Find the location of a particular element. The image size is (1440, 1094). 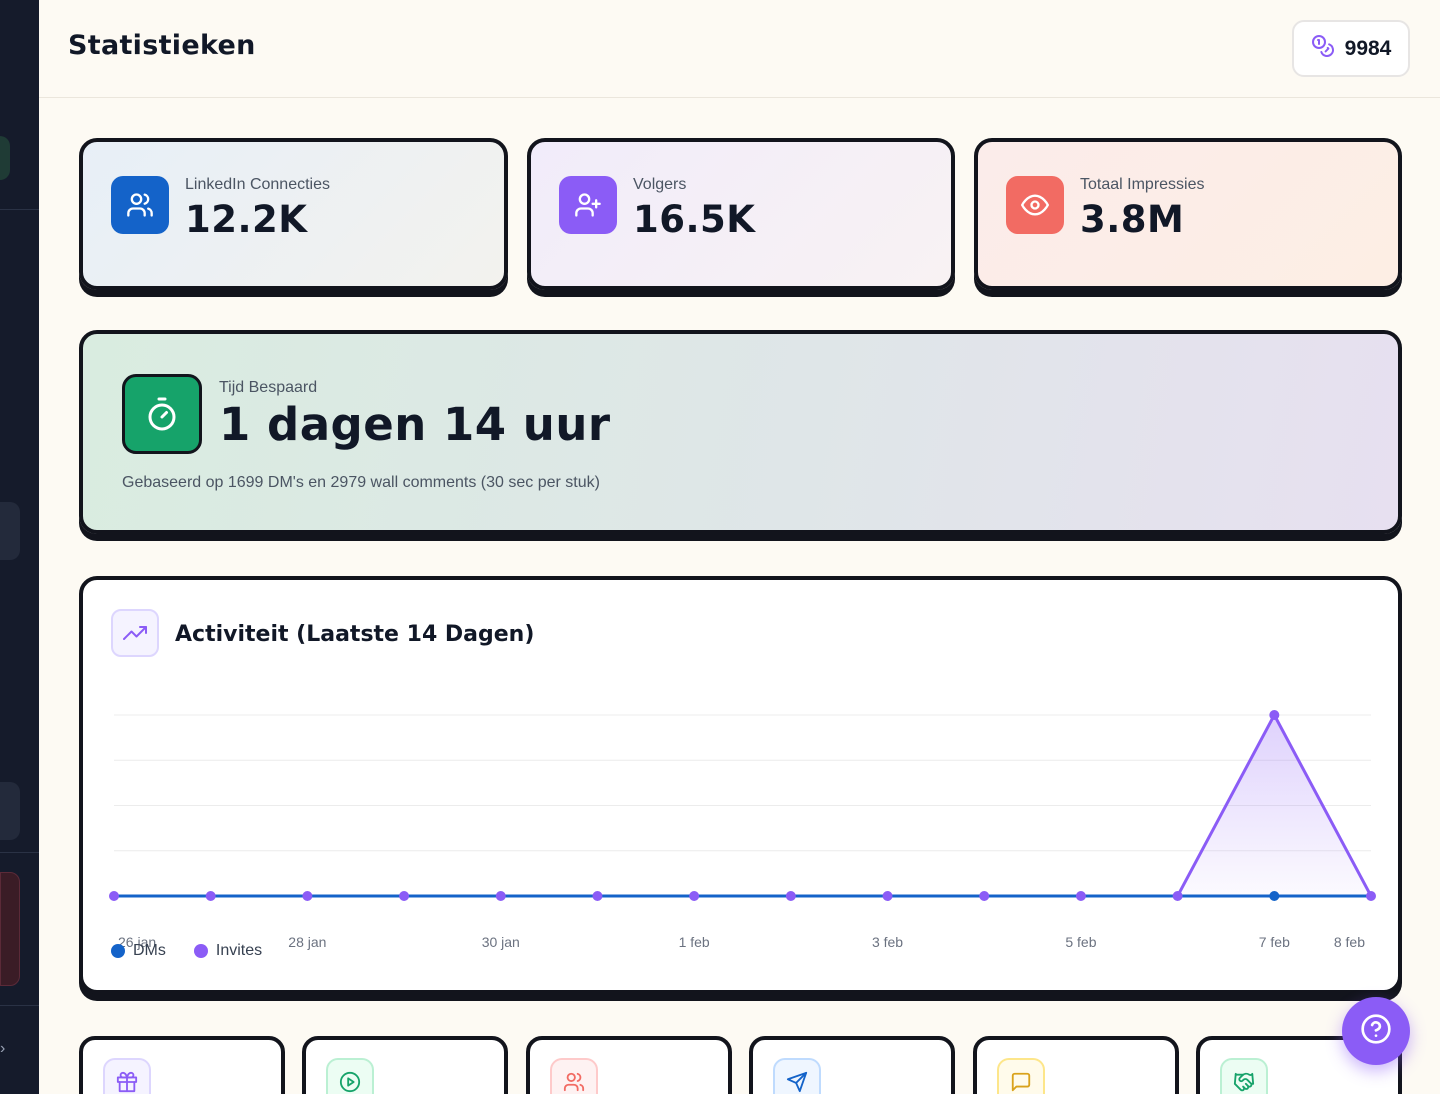

stat-card-impressions: Totaal Impressies 3.8M is located at coordinates (1188, 214).